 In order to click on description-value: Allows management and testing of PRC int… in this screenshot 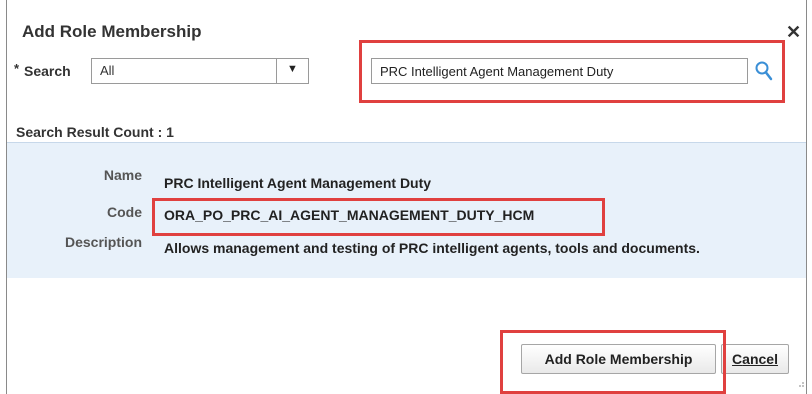, I will do `click(432, 248)`.